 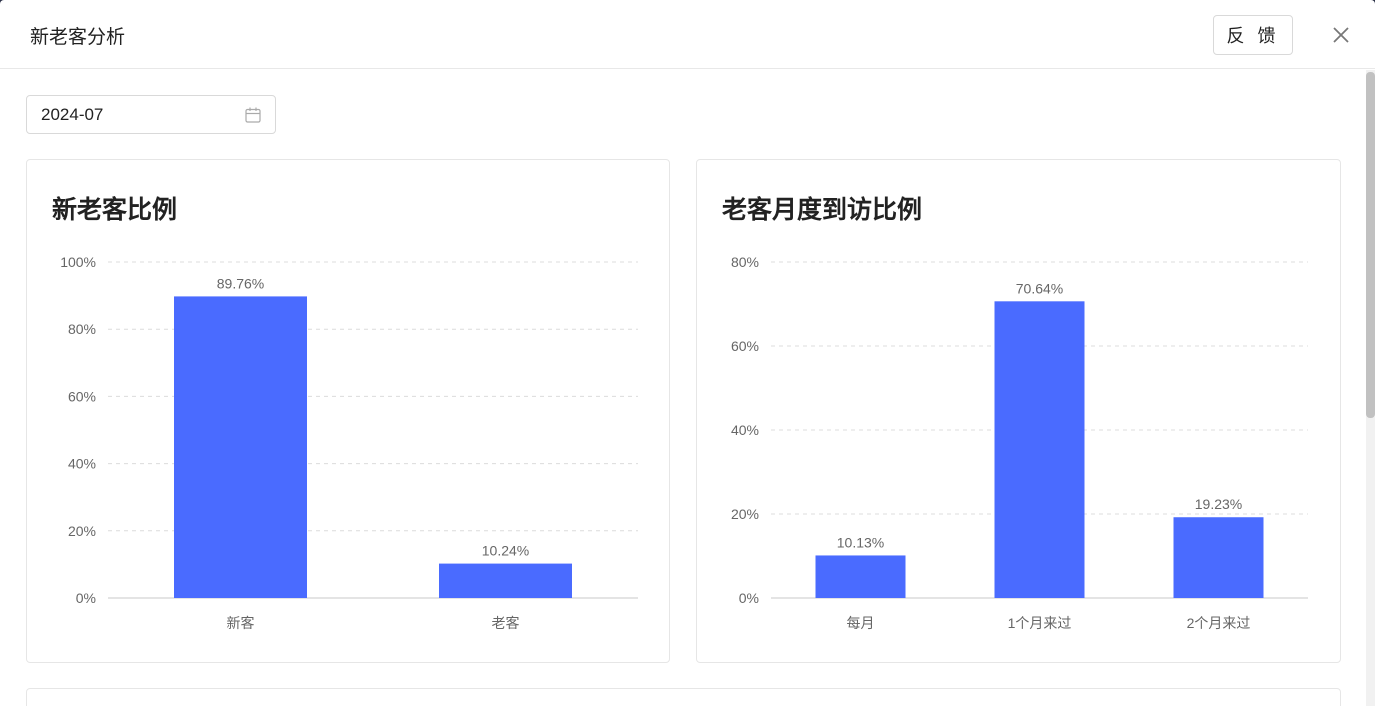 What do you see at coordinates (1039, 288) in the screenshot?
I see `bar-value-label: 70.64%` at bounding box center [1039, 288].